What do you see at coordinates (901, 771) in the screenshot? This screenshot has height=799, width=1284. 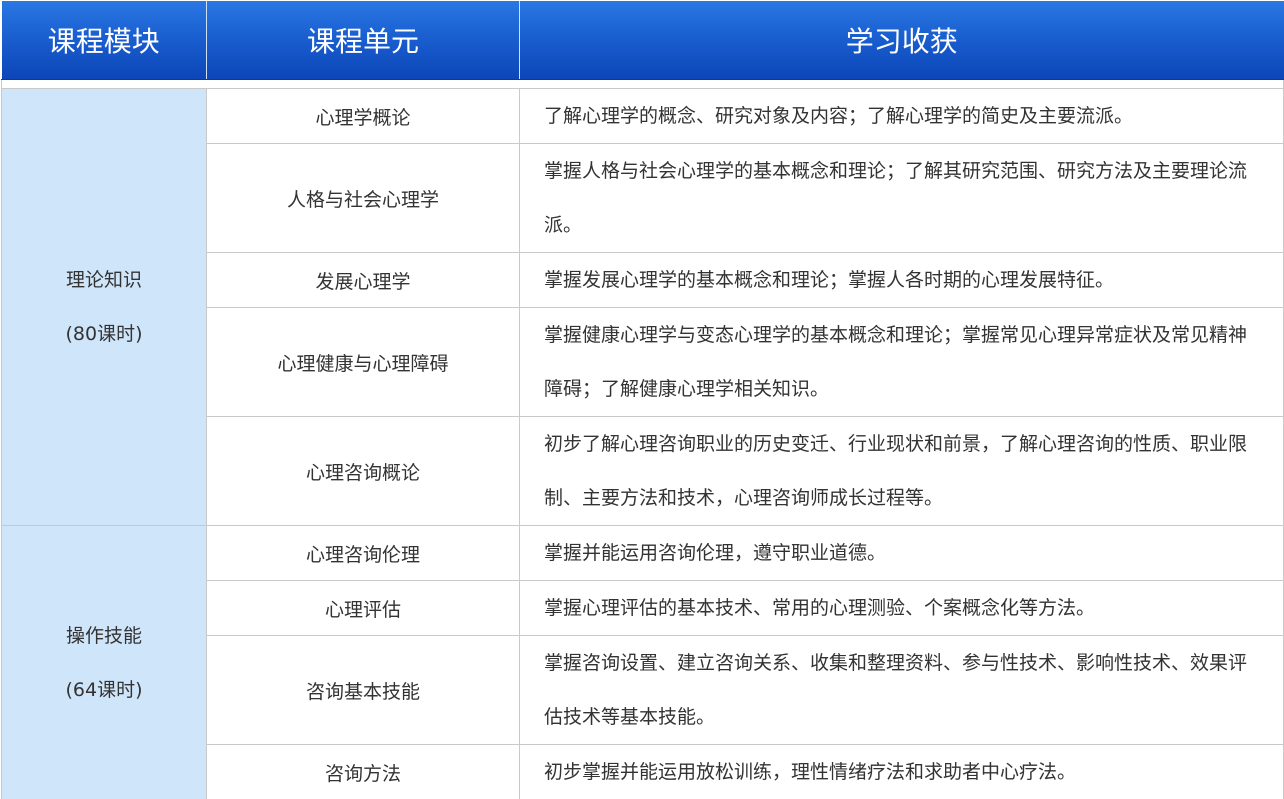 I see `gain-cell: 初步掌握并能运用放松训练，理性情绪疗法和求助者中心疗法。` at bounding box center [901, 771].